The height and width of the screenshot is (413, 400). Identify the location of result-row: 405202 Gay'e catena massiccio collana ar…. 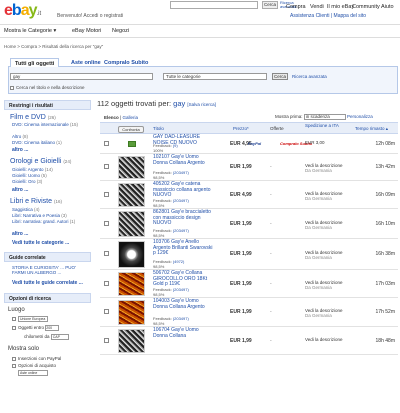
(249, 195).